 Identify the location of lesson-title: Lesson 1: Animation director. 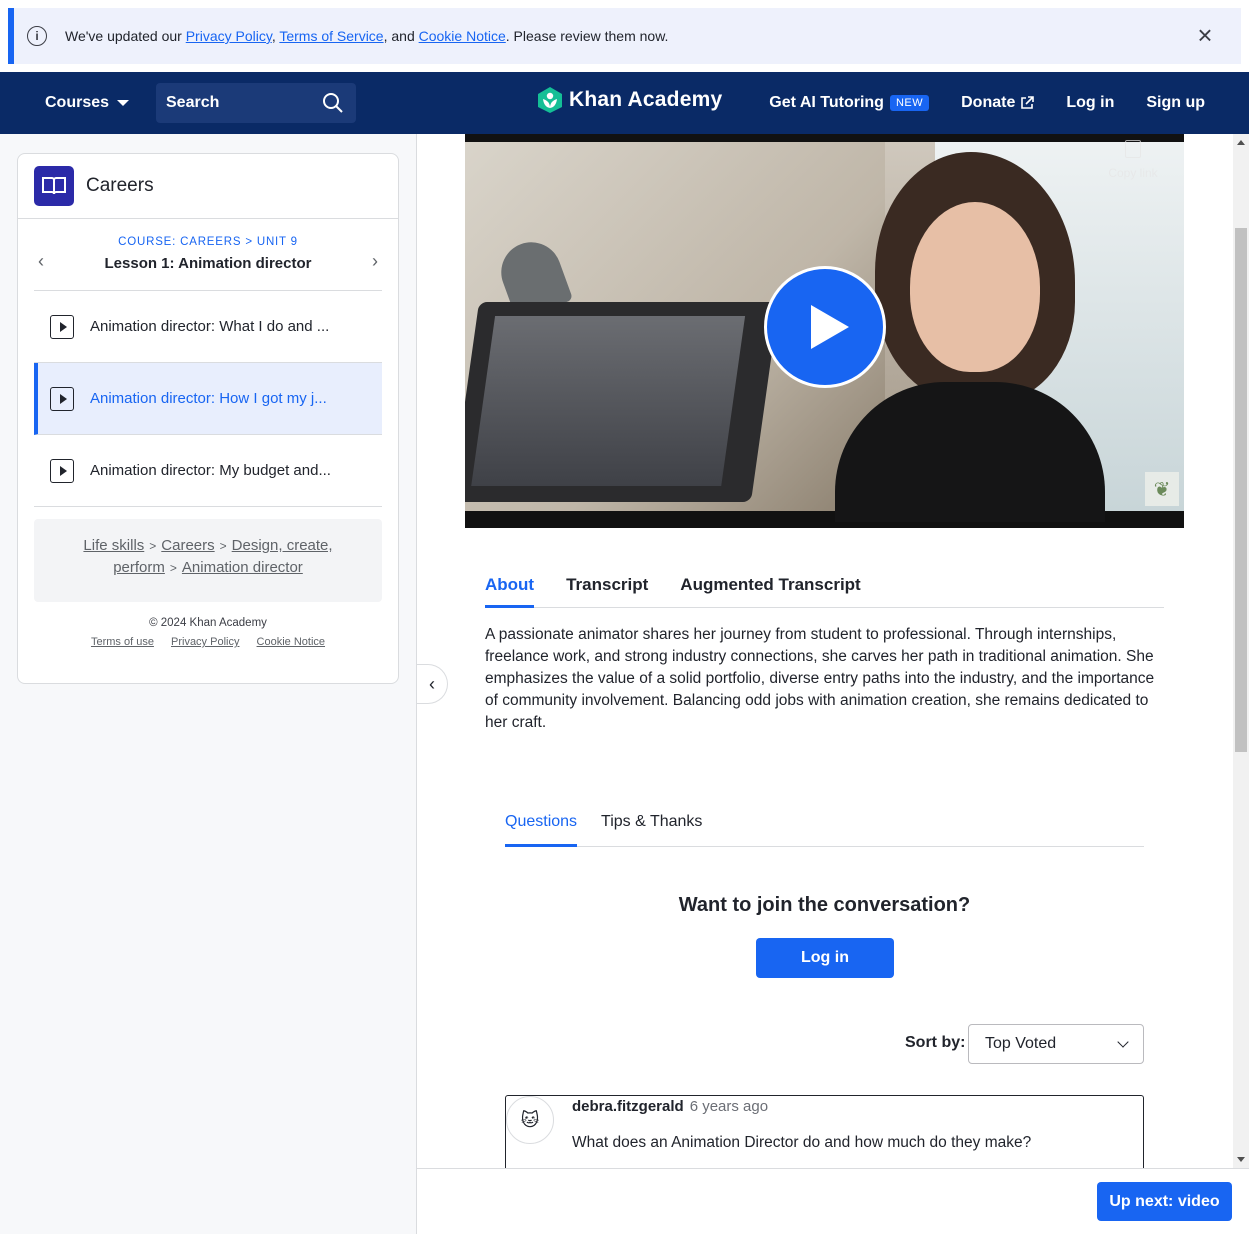
(208, 263).